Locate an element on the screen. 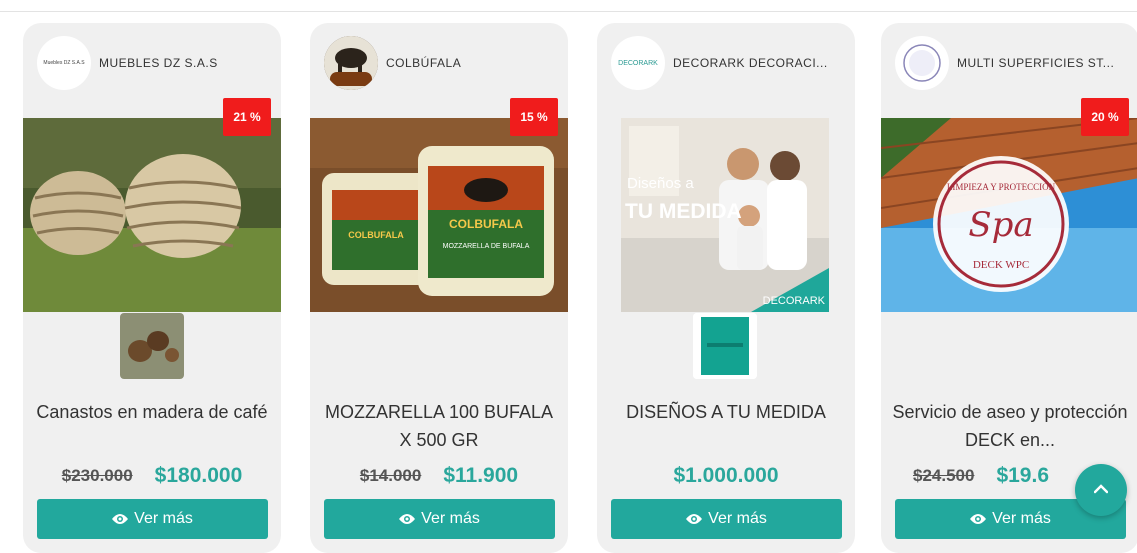 This screenshot has width=1137, height=553. seller-header: Muebles DZ S.A.S MUEBLES DZ S.A.S is located at coordinates (127, 63).